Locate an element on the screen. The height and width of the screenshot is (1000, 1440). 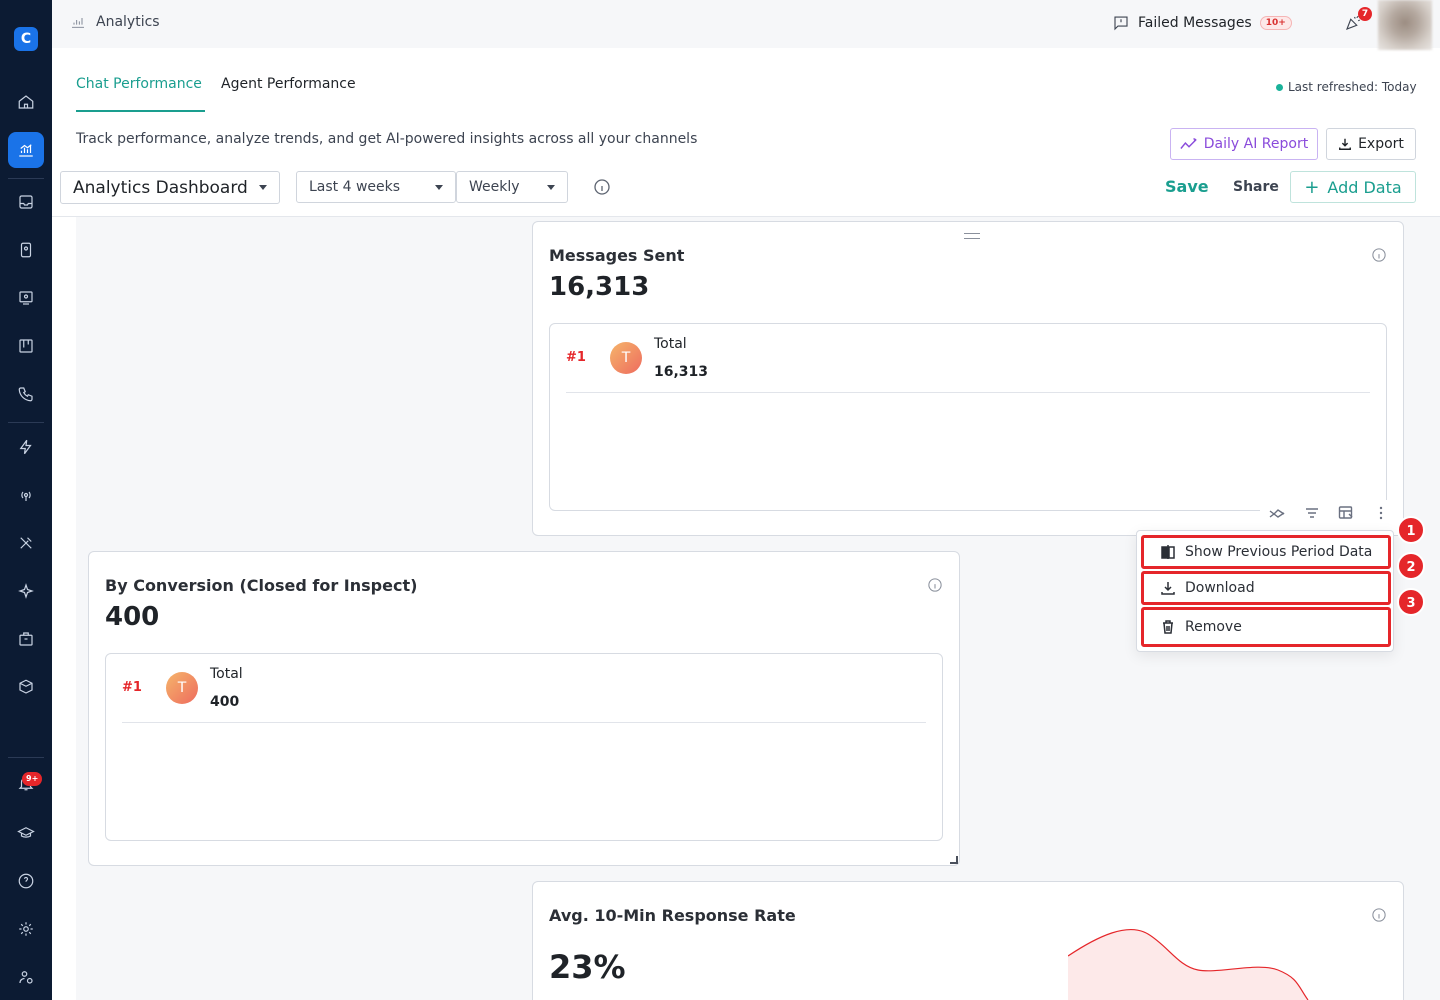
daily-ai-report-button: Daily AI Report is located at coordinates (1244, 144).